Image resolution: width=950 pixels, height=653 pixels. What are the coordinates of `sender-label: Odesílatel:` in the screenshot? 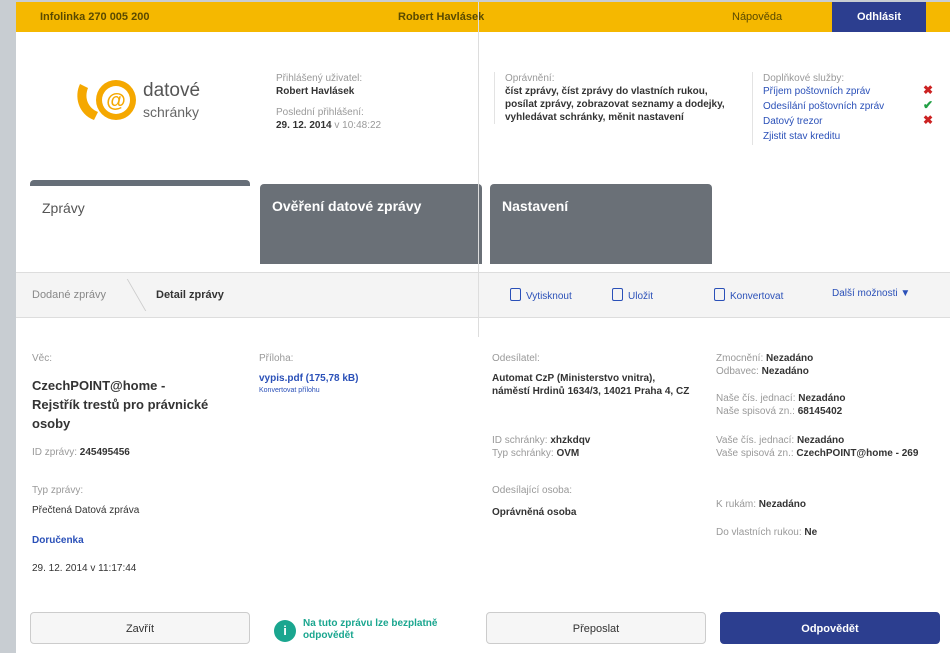 It's located at (516, 358).